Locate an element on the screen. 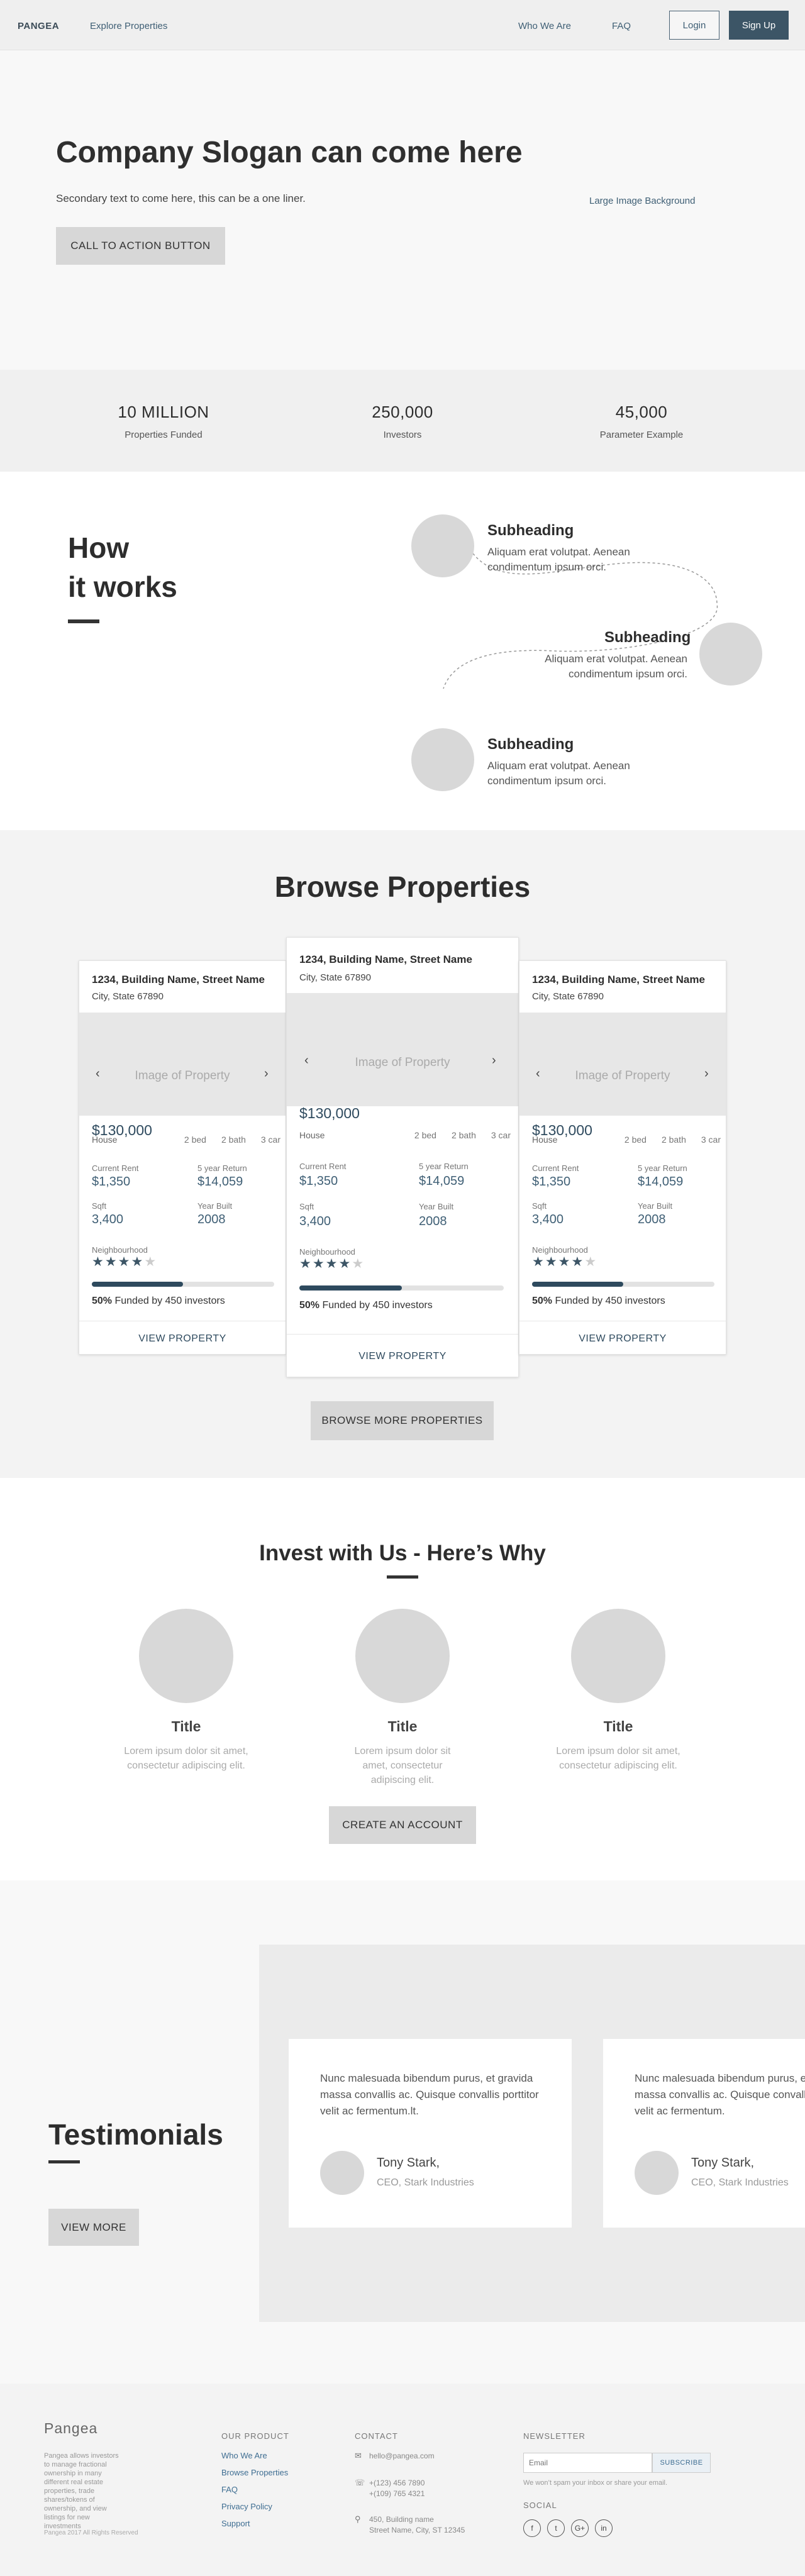  contact-email: hello@pangea.com is located at coordinates (402, 2456).